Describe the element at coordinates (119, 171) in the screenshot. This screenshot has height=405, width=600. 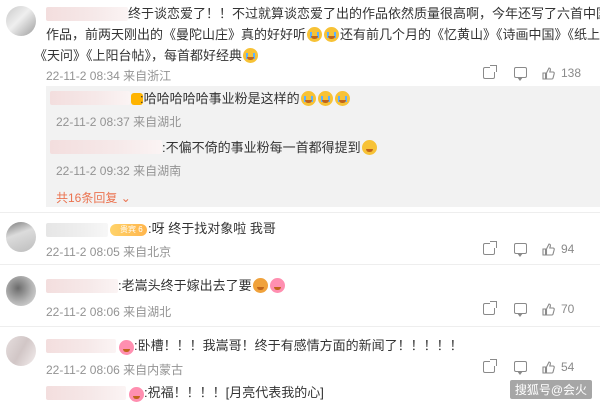
I see `reply-meta: 22-11-2 09:32 来自湖南` at that location.